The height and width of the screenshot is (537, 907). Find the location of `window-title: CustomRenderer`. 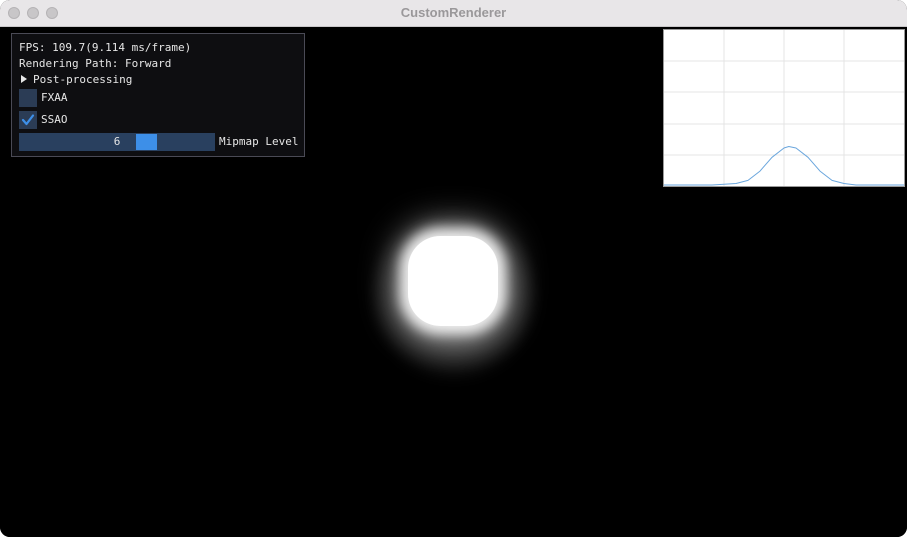

window-title: CustomRenderer is located at coordinates (453, 12).